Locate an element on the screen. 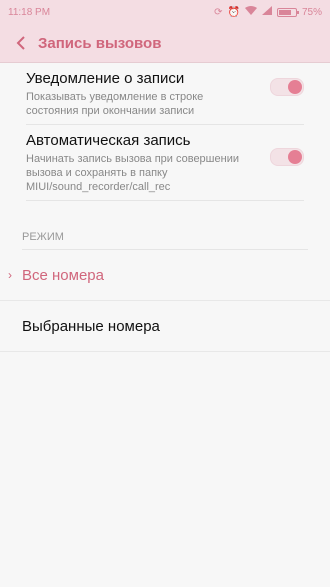  battery-icon is located at coordinates (287, 12).